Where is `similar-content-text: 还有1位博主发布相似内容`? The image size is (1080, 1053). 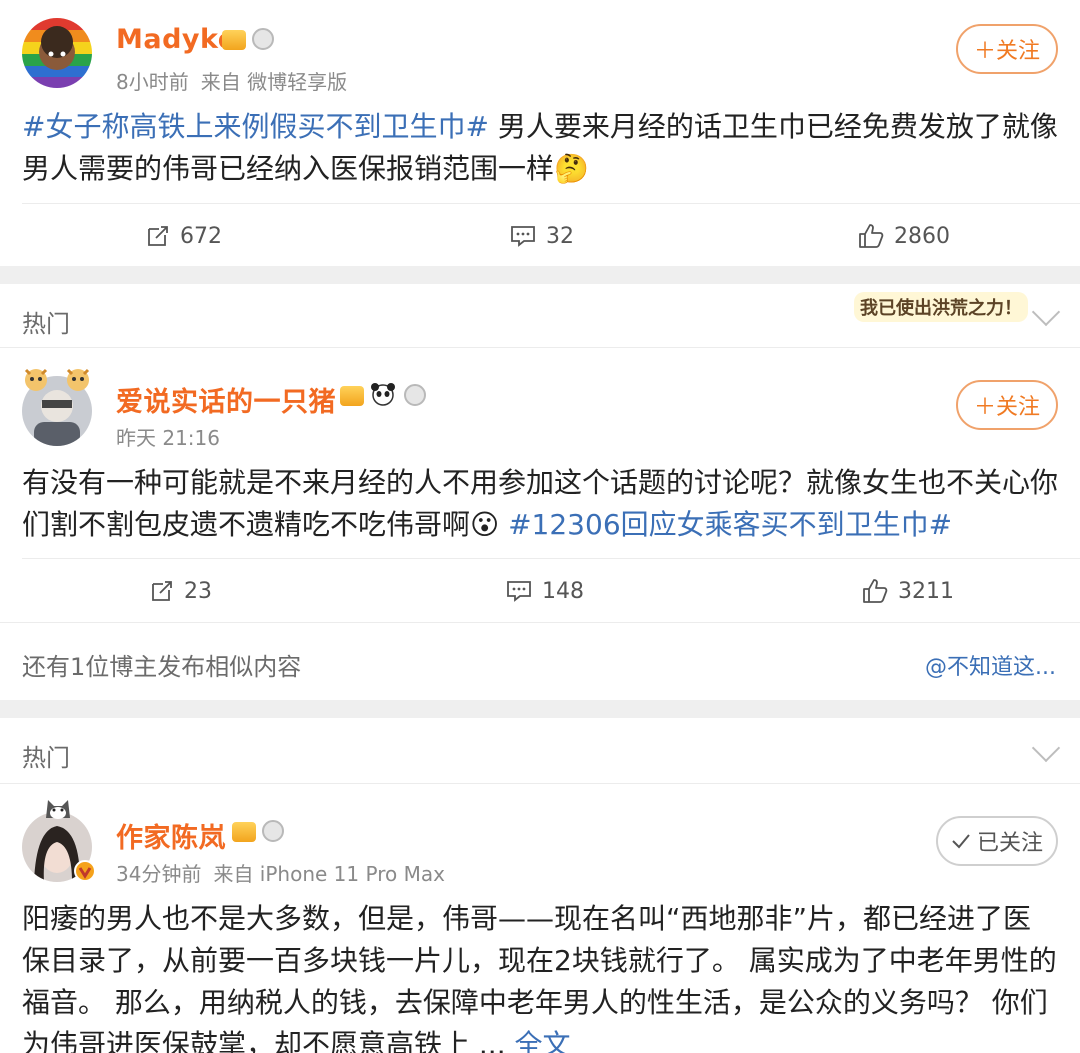
similar-content-text: 还有1位博主发布相似内容 is located at coordinates (162, 667).